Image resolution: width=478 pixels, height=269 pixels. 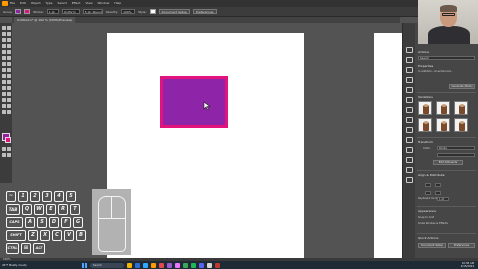 What do you see at coordinates (9, 70) in the screenshot?
I see `width-tool-icon` at bounding box center [9, 70].